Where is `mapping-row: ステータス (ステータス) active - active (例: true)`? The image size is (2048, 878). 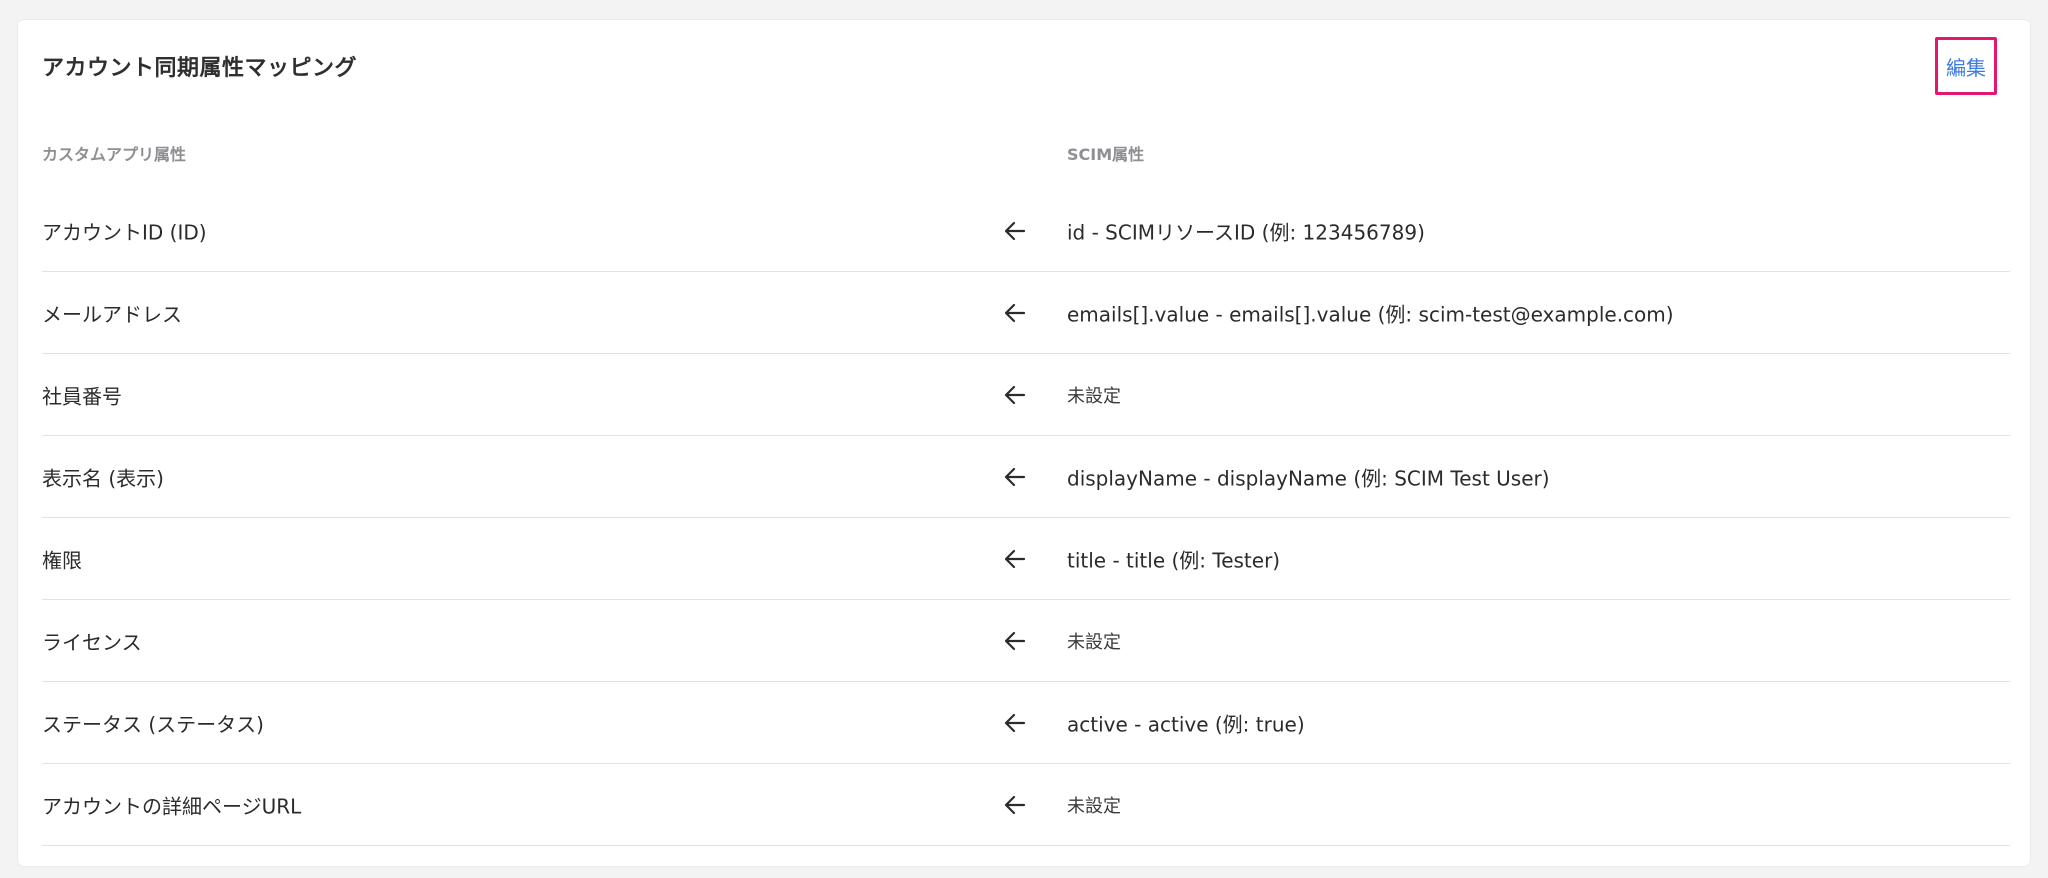
mapping-row: ステータス (ステータス) active - active (例: true) is located at coordinates (1026, 723).